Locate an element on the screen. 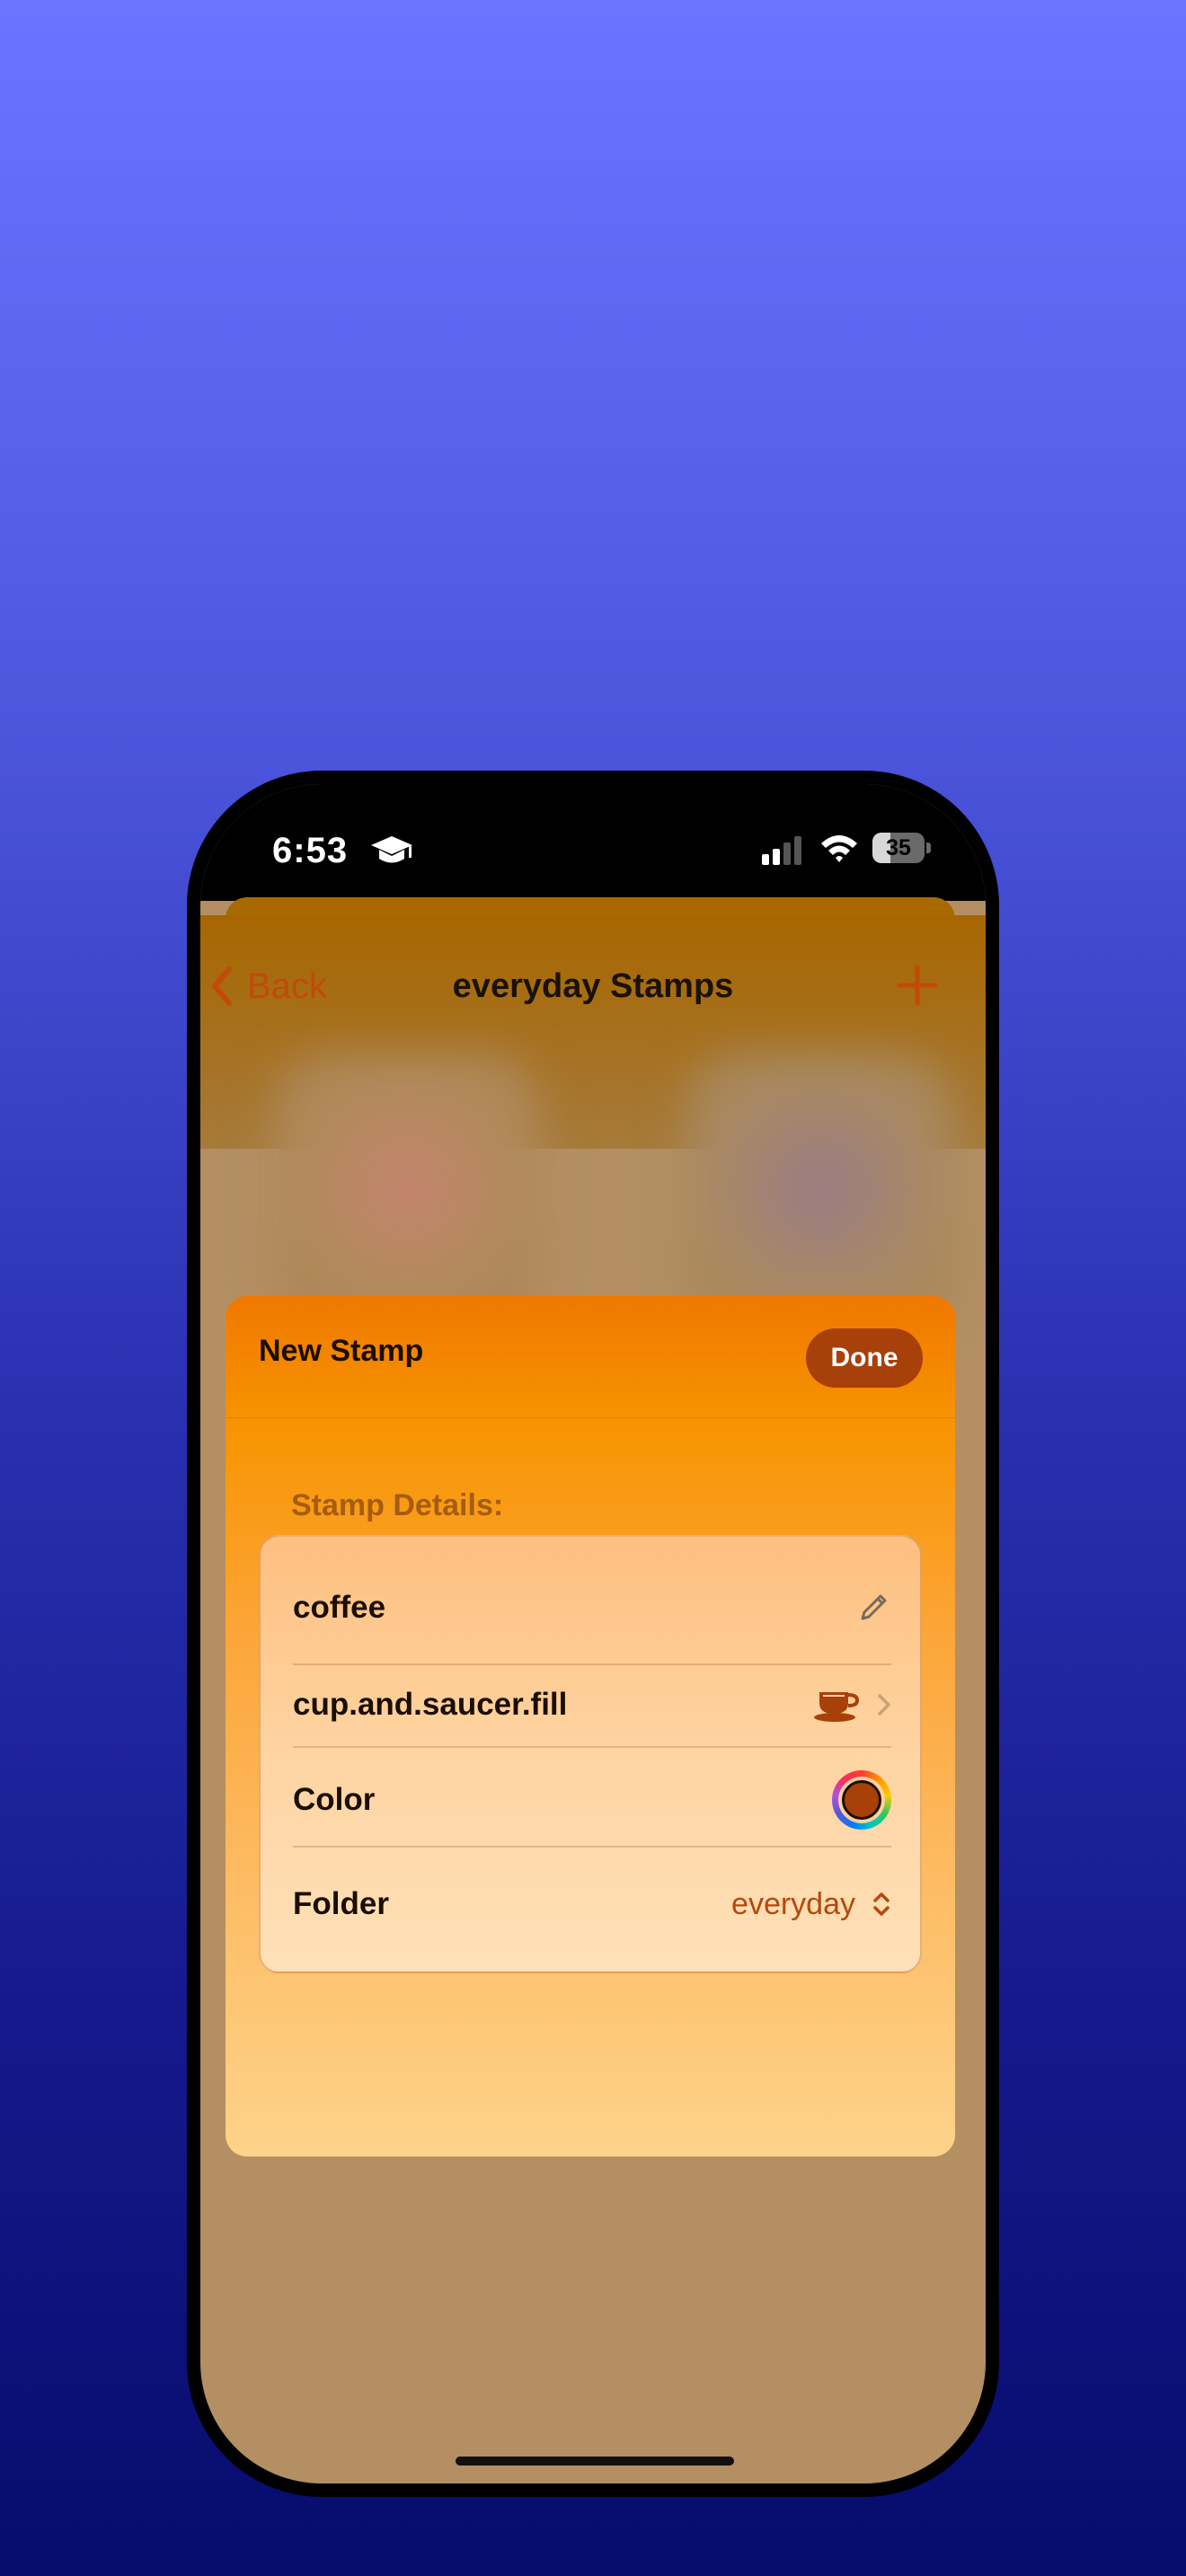  selected-color-swatch is located at coordinates (861, 1800).